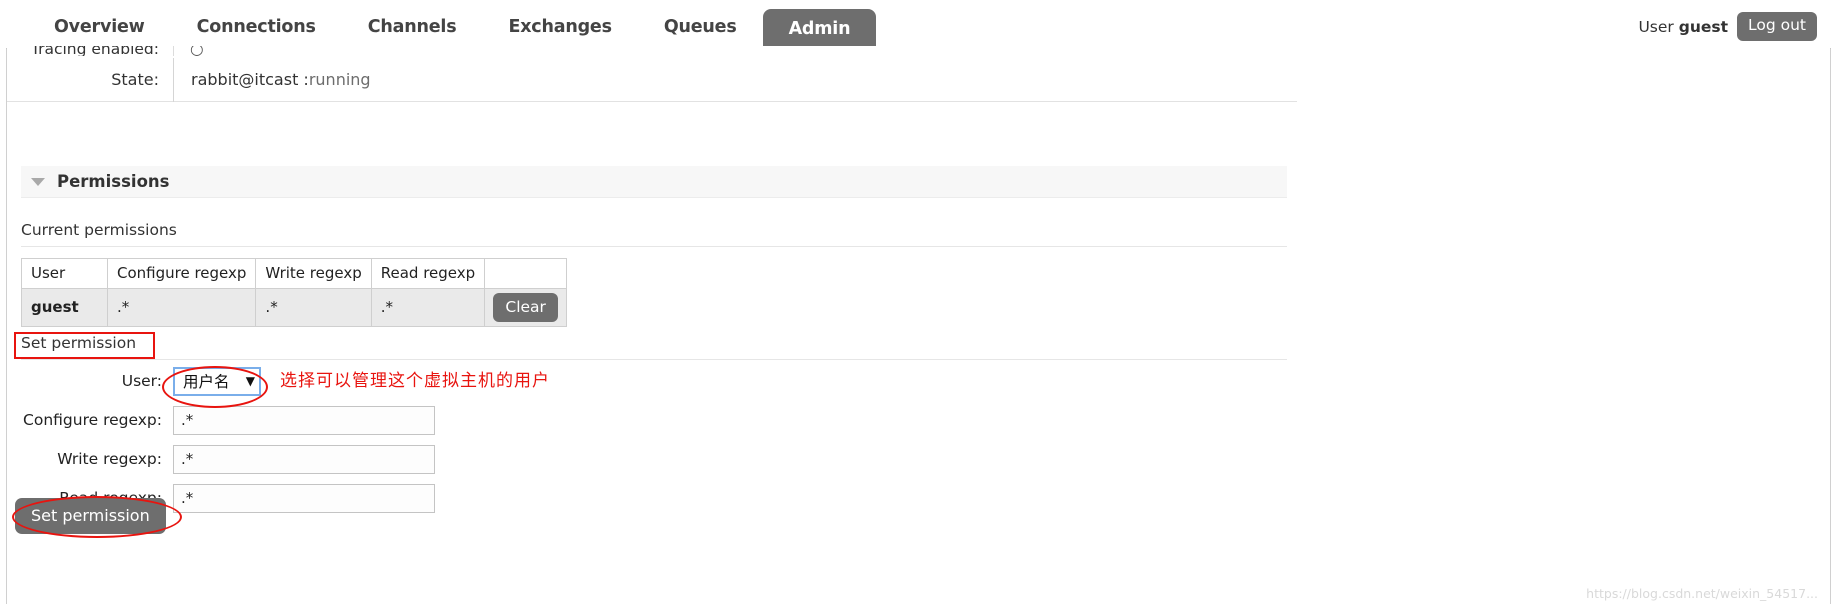 The height and width of the screenshot is (615, 1837). Describe the element at coordinates (1777, 26) in the screenshot. I see `logout-button: Log out` at that location.